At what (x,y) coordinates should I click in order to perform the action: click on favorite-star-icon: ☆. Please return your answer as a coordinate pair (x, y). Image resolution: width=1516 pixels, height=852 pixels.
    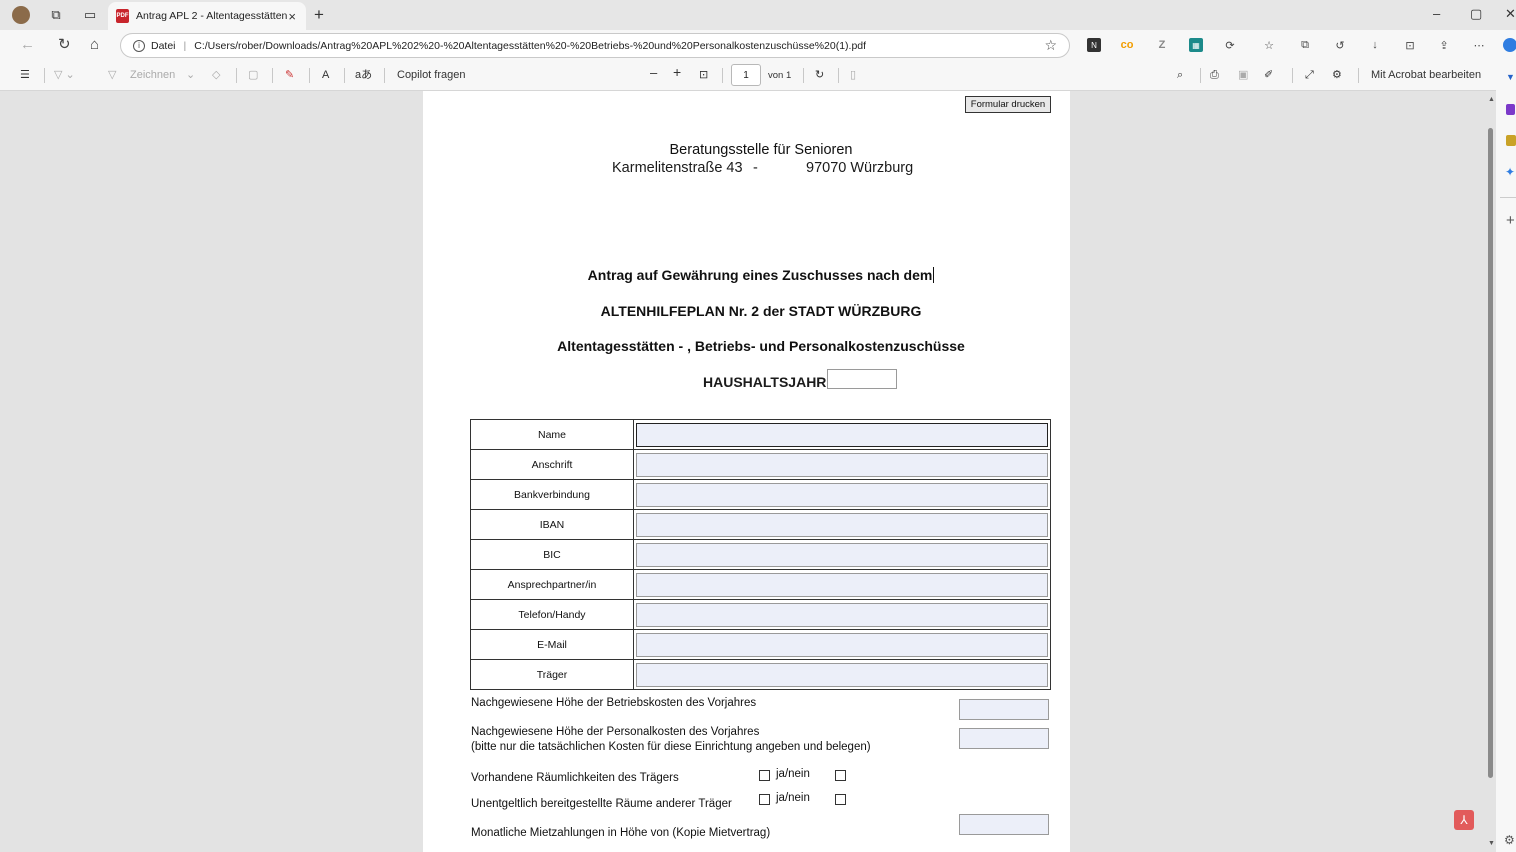
    Looking at the image, I should click on (1050, 45).